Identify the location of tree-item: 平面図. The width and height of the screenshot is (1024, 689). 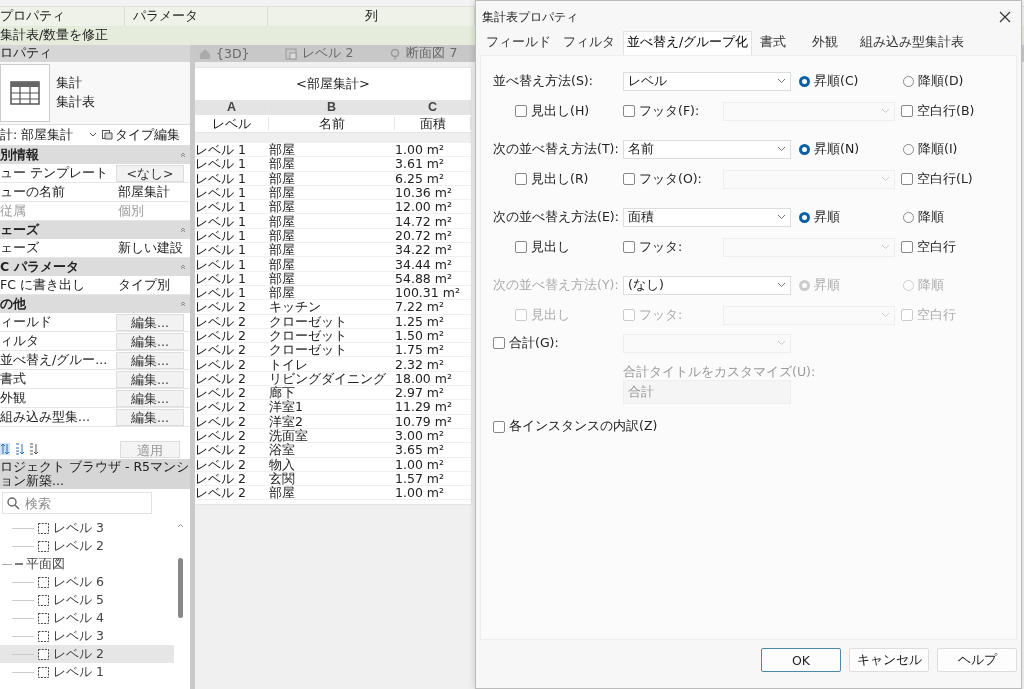
(45, 564).